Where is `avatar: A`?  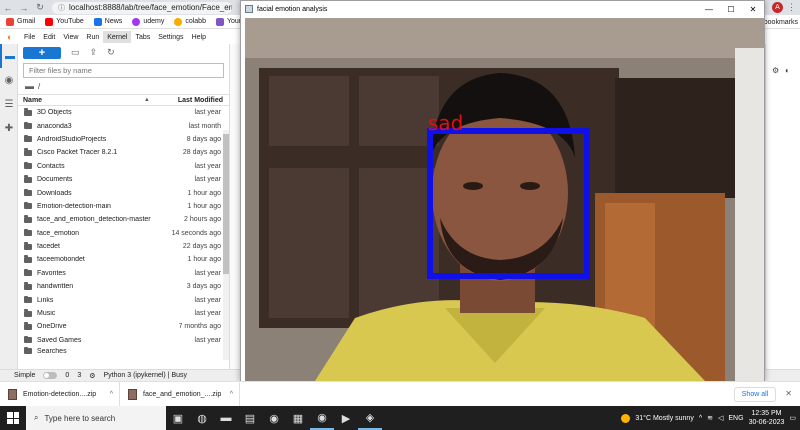
avatar: A is located at coordinates (777, 7).